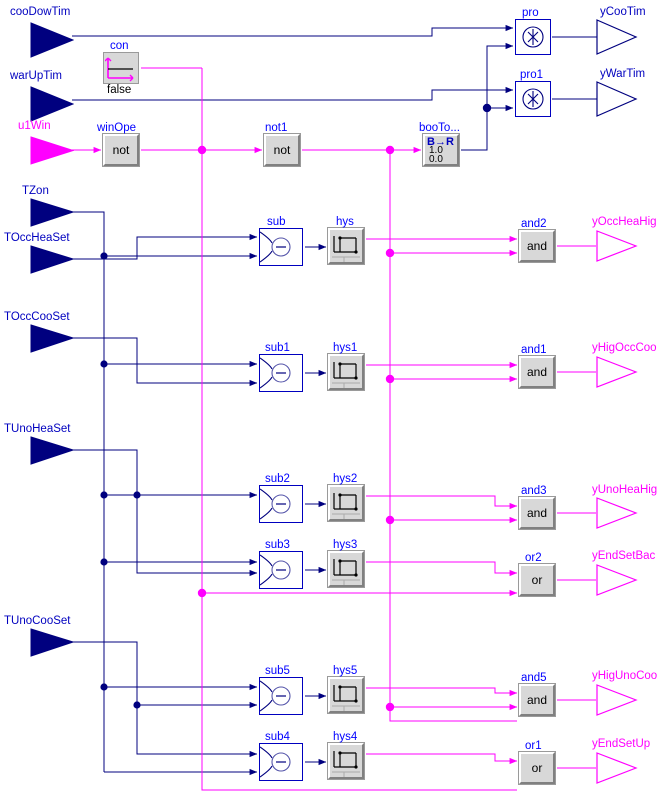 This screenshot has height=797, width=664. Describe the element at coordinates (534, 491) in the screenshot. I see `block-label-and3: and3` at that location.